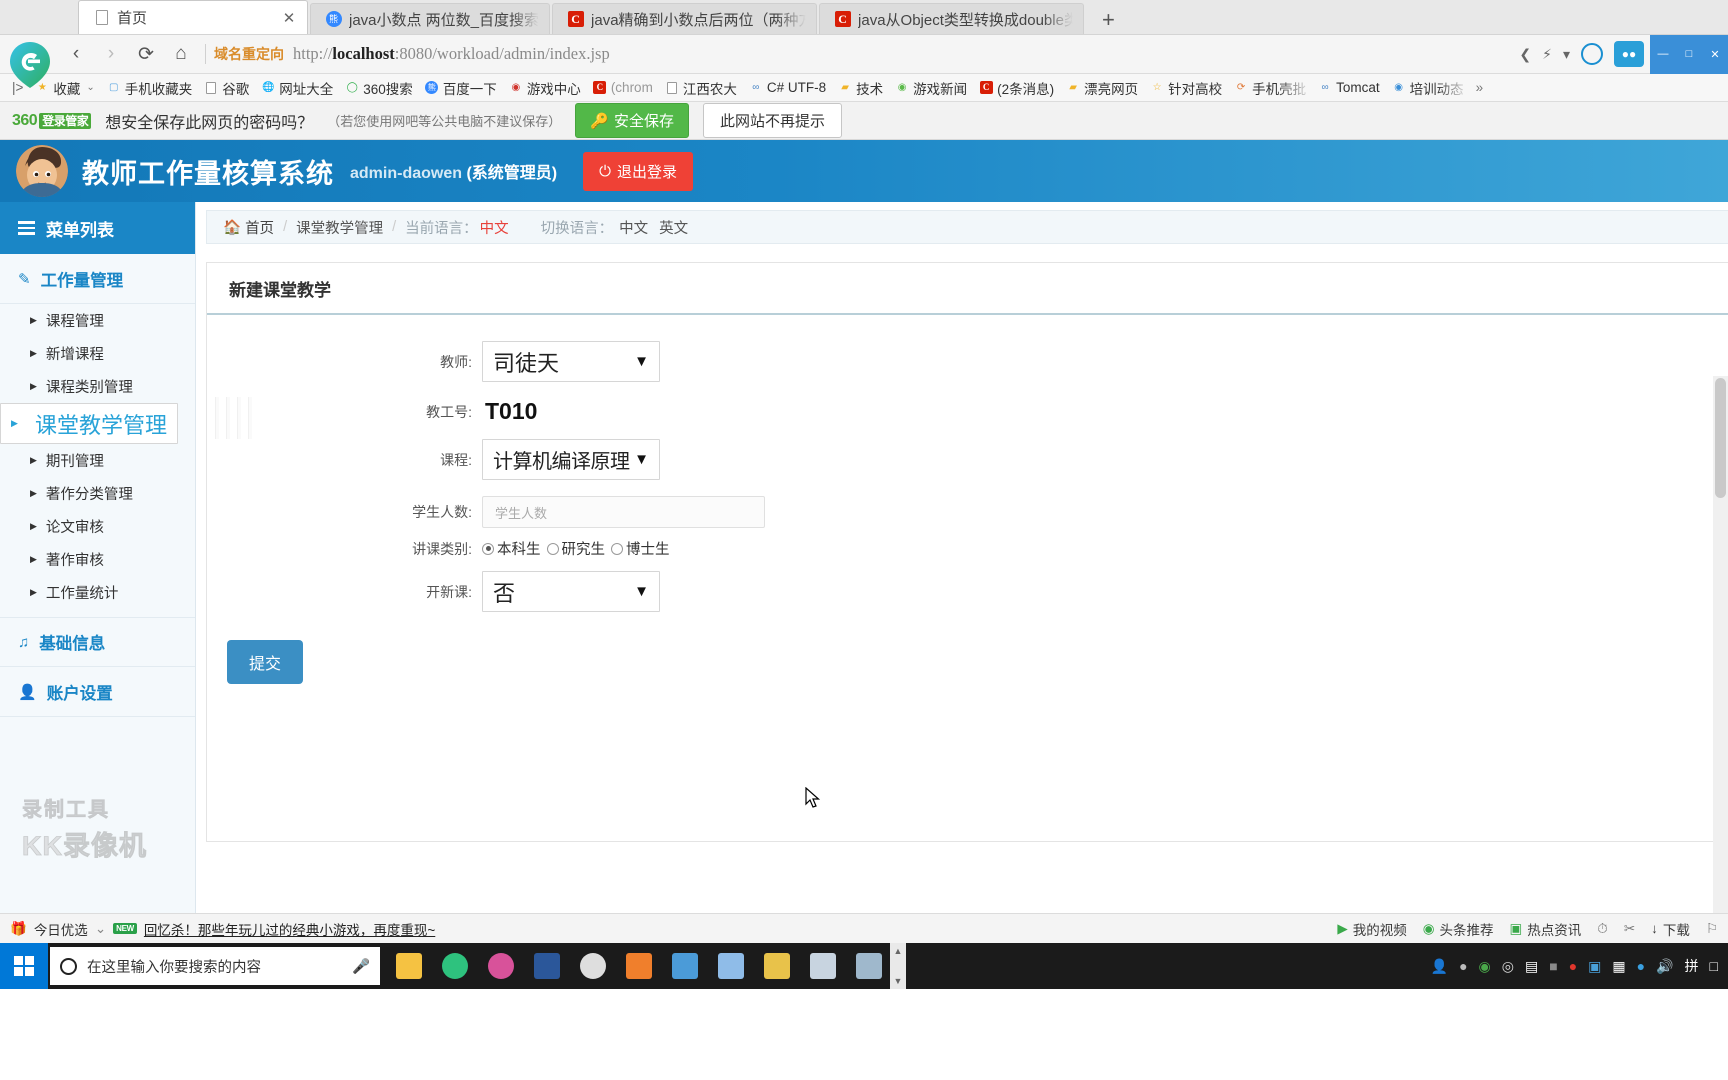  Describe the element at coordinates (1618, 966) in the screenshot. I see `grid-icon: ▦` at that location.